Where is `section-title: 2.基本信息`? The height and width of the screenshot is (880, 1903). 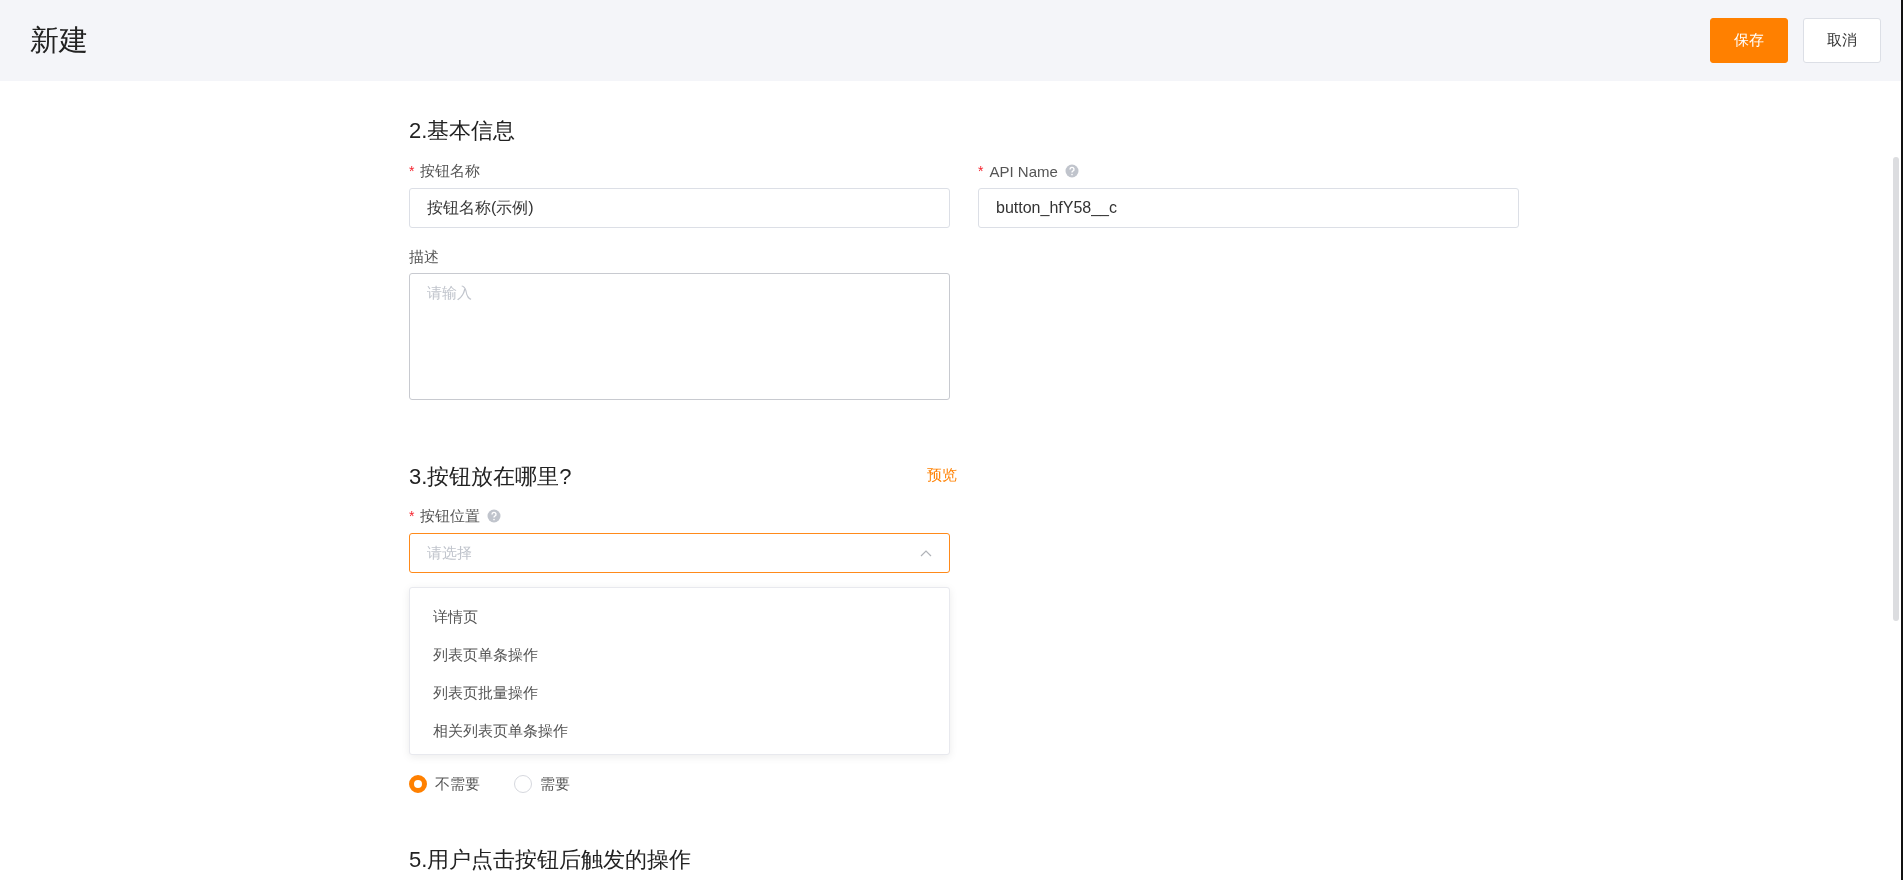
section-title: 2.基本信息 is located at coordinates (463, 131).